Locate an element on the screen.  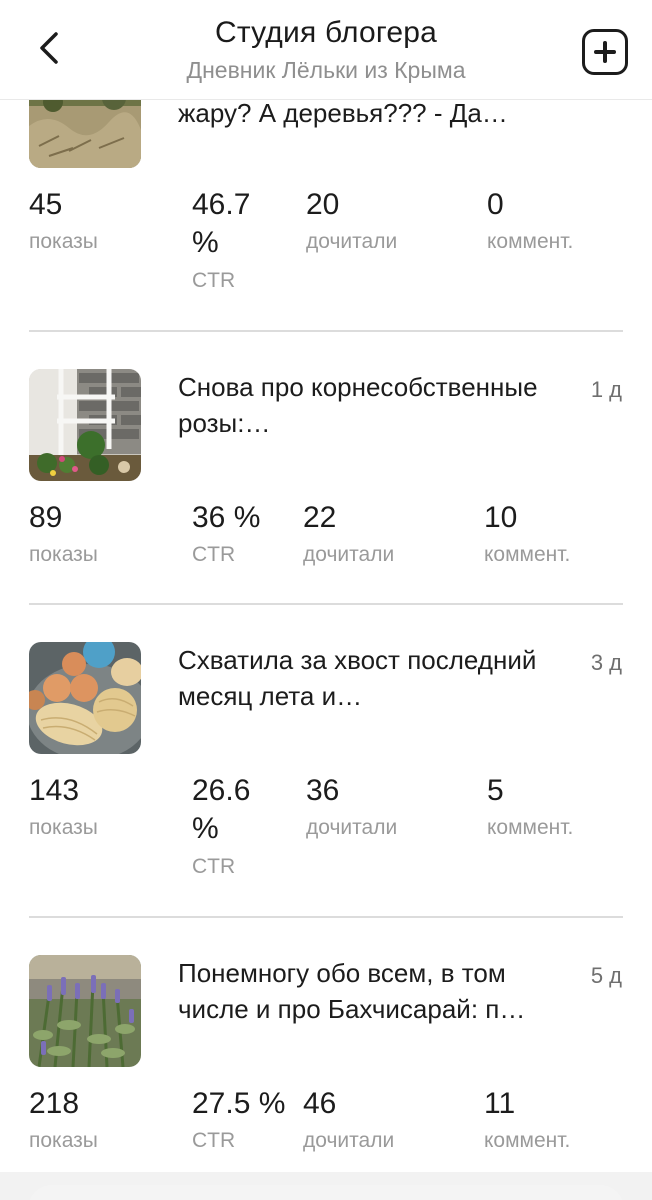
views-value: 218 is located at coordinates (54, 1103).